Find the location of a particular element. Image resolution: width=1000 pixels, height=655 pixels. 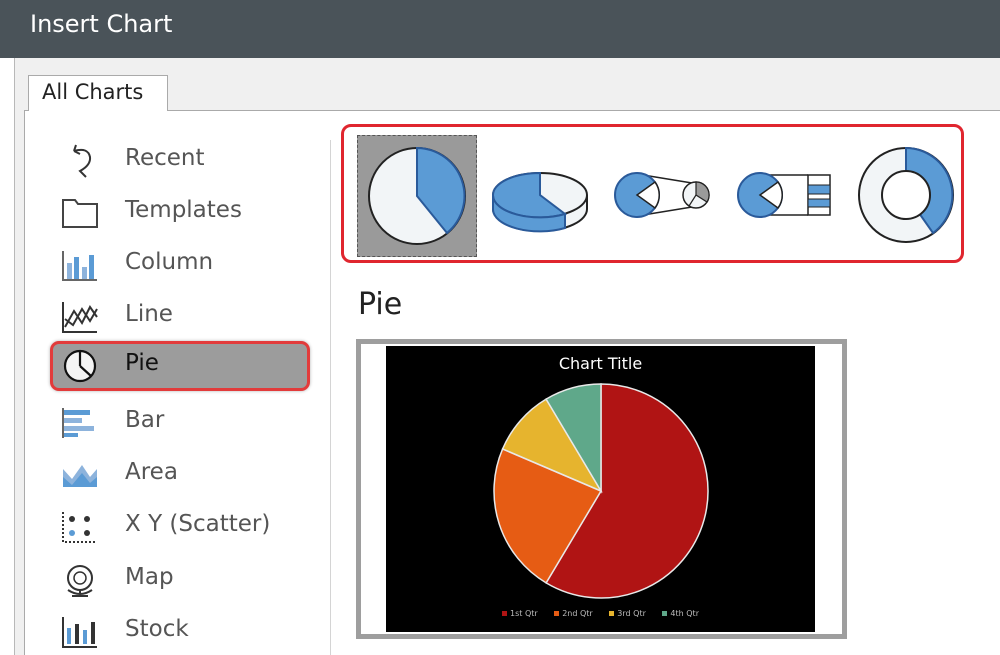

chart-legend: 1st Qtr 2nd Qtr 3rd Qtr 4th Qtr is located at coordinates (600, 613).